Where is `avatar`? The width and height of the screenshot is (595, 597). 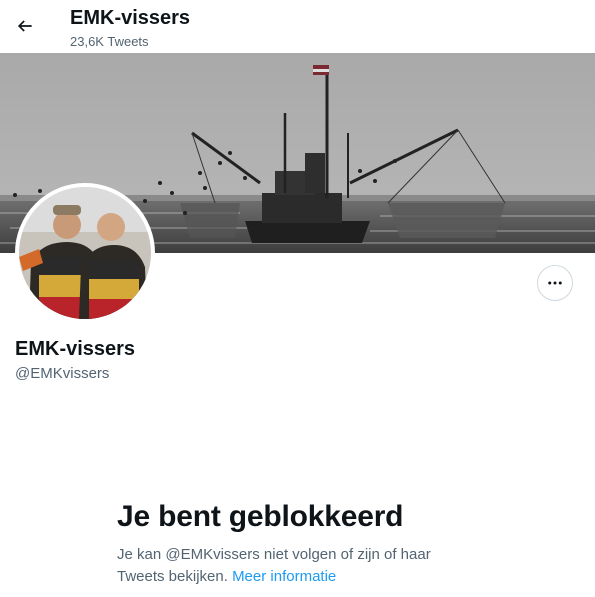
avatar is located at coordinates (85, 253).